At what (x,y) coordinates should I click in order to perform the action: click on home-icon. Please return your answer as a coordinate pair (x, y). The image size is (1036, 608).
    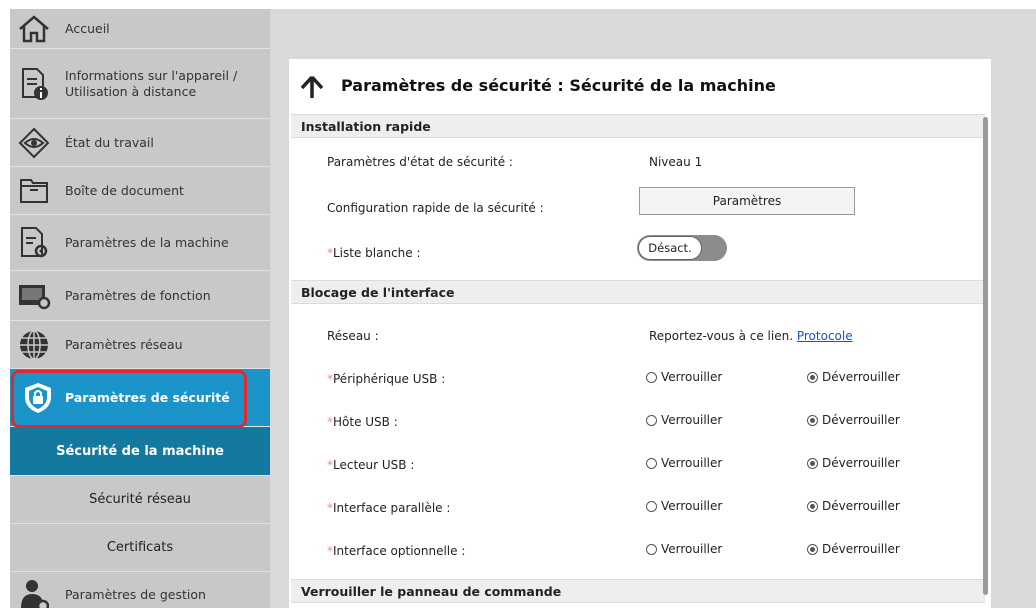
    Looking at the image, I should click on (34, 29).